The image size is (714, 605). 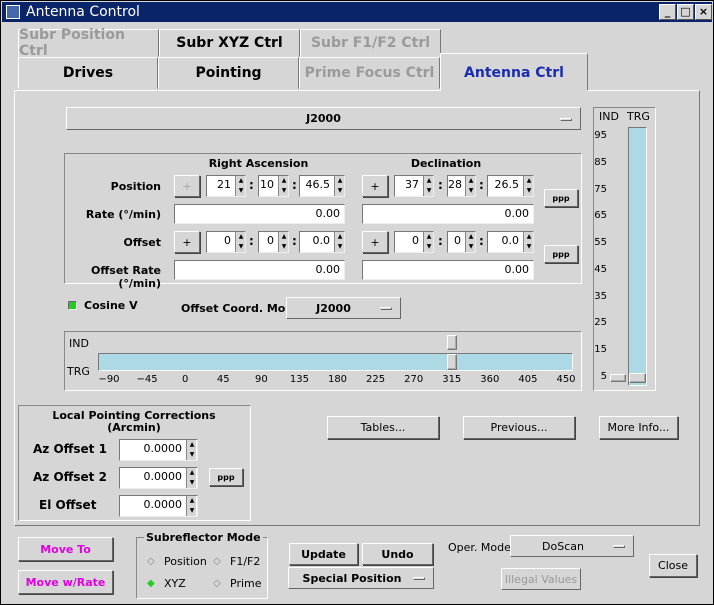 What do you see at coordinates (572, 546) in the screenshot?
I see `oper-mode-select: DoScan` at bounding box center [572, 546].